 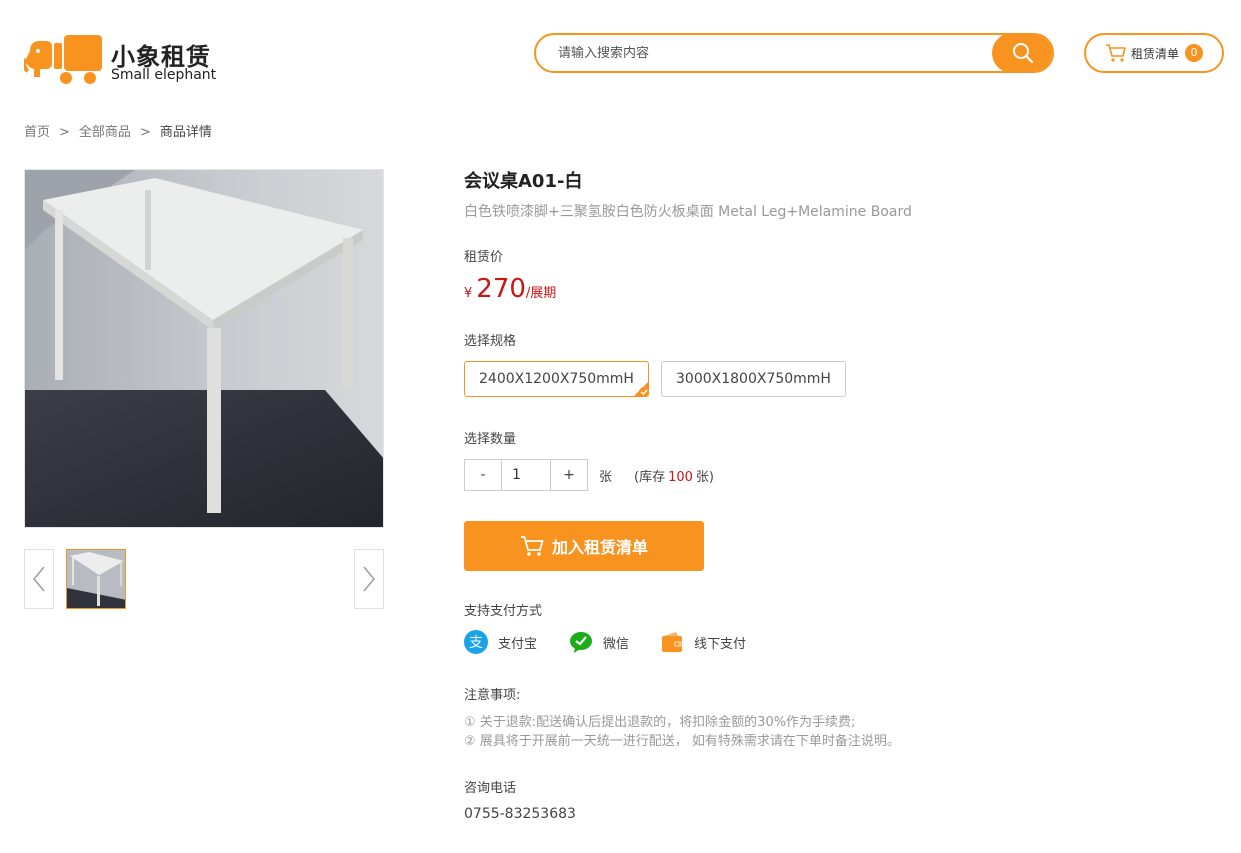 I want to click on product-main-image, so click(x=204, y=348).